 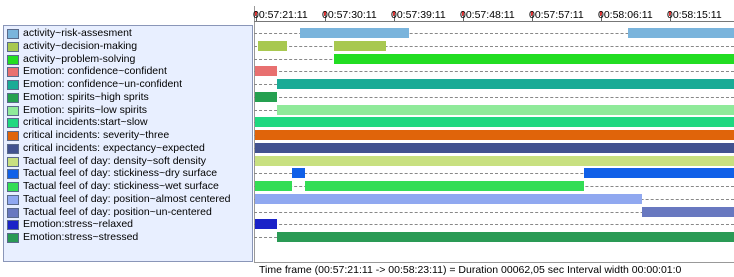 What do you see at coordinates (80, 45) in the screenshot?
I see `legend-label: activity~decision-making` at bounding box center [80, 45].